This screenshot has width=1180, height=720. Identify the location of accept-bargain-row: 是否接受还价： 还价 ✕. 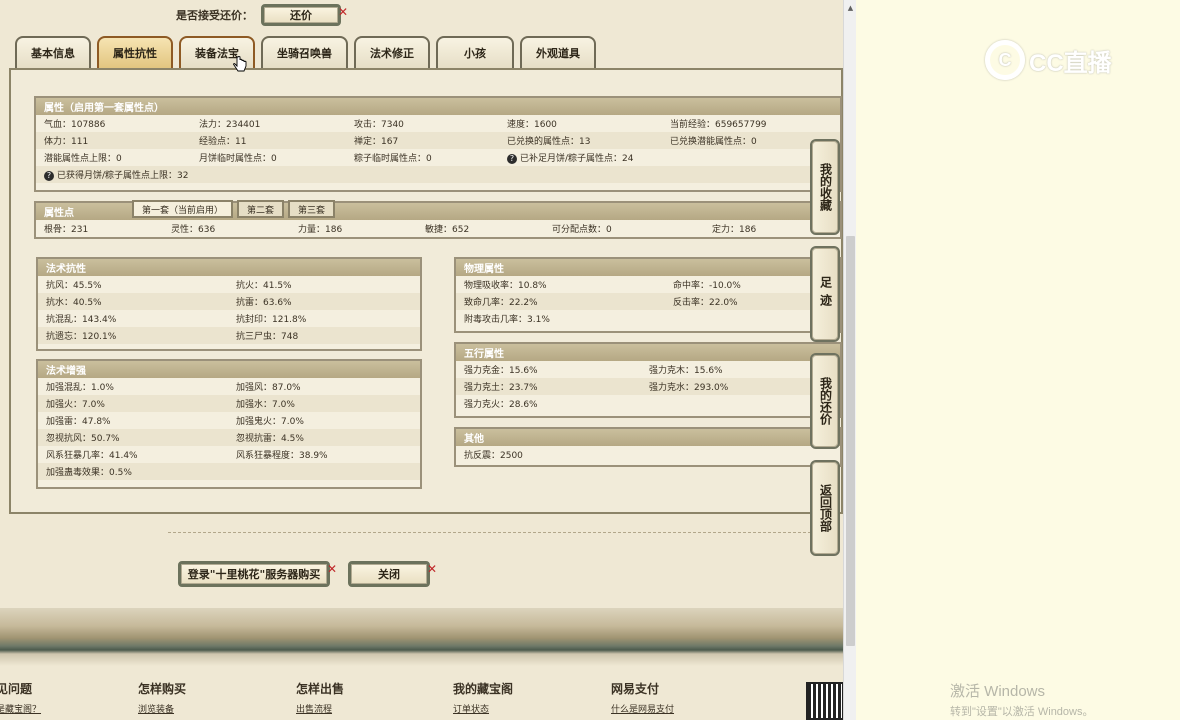
(262, 15).